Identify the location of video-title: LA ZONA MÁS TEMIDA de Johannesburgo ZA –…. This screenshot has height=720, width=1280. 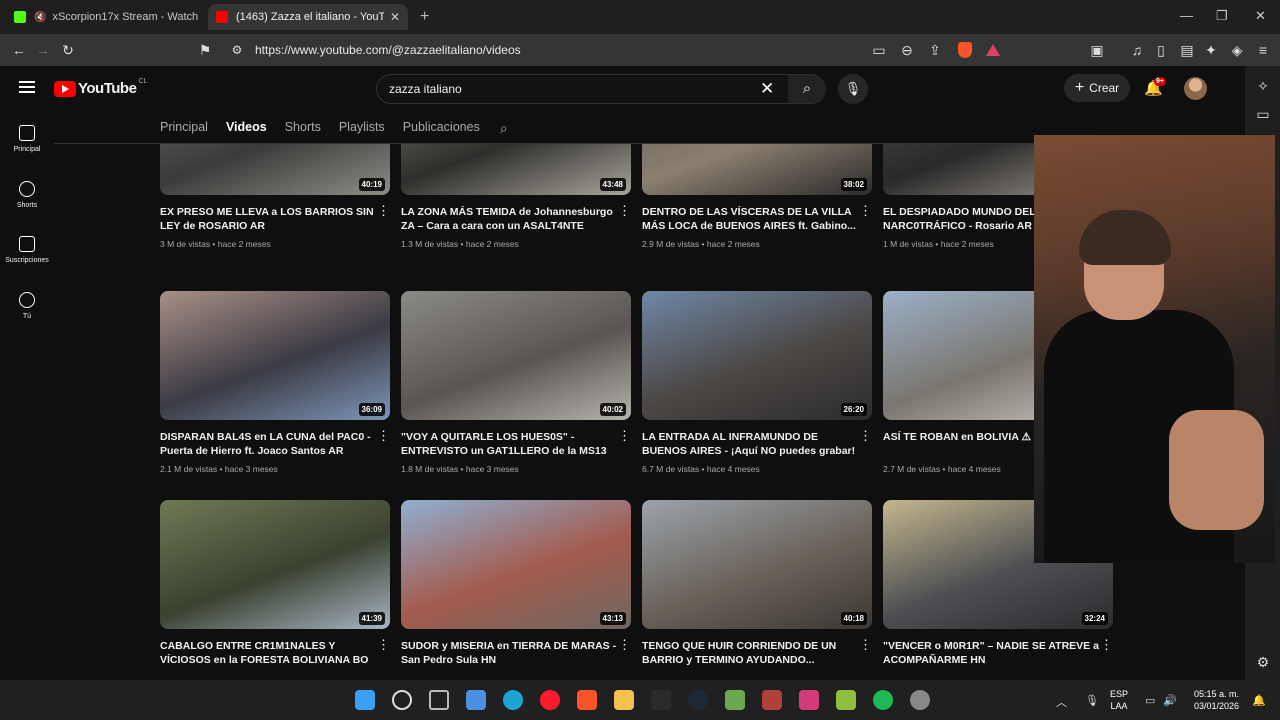
(509, 219).